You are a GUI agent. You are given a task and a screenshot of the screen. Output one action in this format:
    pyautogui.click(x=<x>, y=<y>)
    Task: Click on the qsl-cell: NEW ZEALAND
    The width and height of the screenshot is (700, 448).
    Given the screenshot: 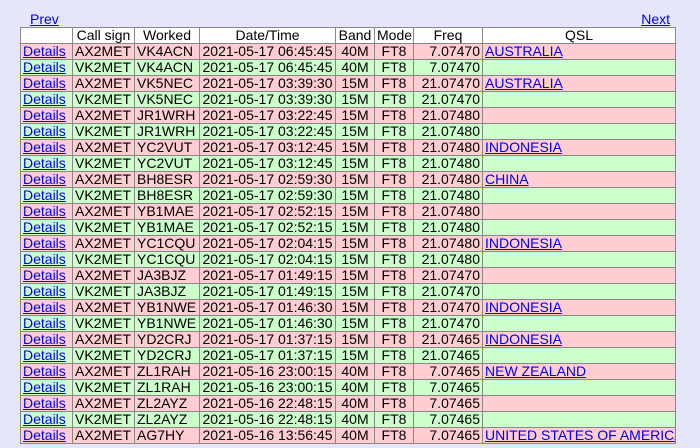 What is the action you would take?
    pyautogui.click(x=579, y=371)
    